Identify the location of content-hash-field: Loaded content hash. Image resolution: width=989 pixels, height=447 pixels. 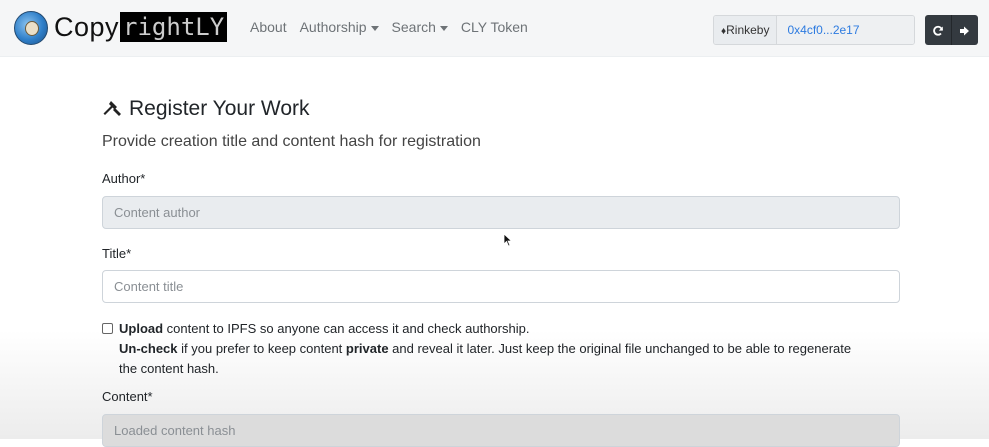
(501, 430).